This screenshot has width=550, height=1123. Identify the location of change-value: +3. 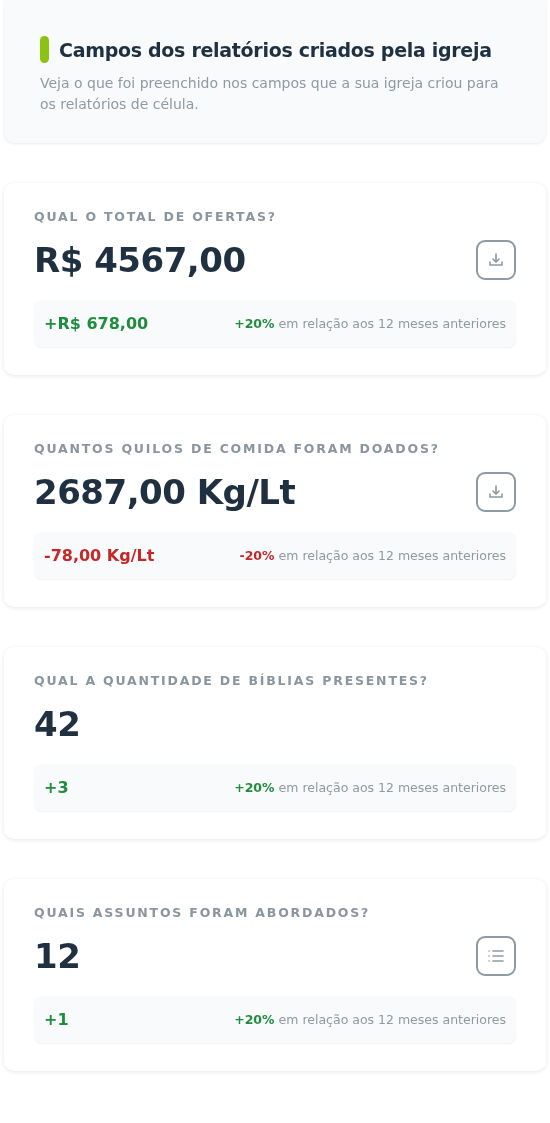
(56, 787).